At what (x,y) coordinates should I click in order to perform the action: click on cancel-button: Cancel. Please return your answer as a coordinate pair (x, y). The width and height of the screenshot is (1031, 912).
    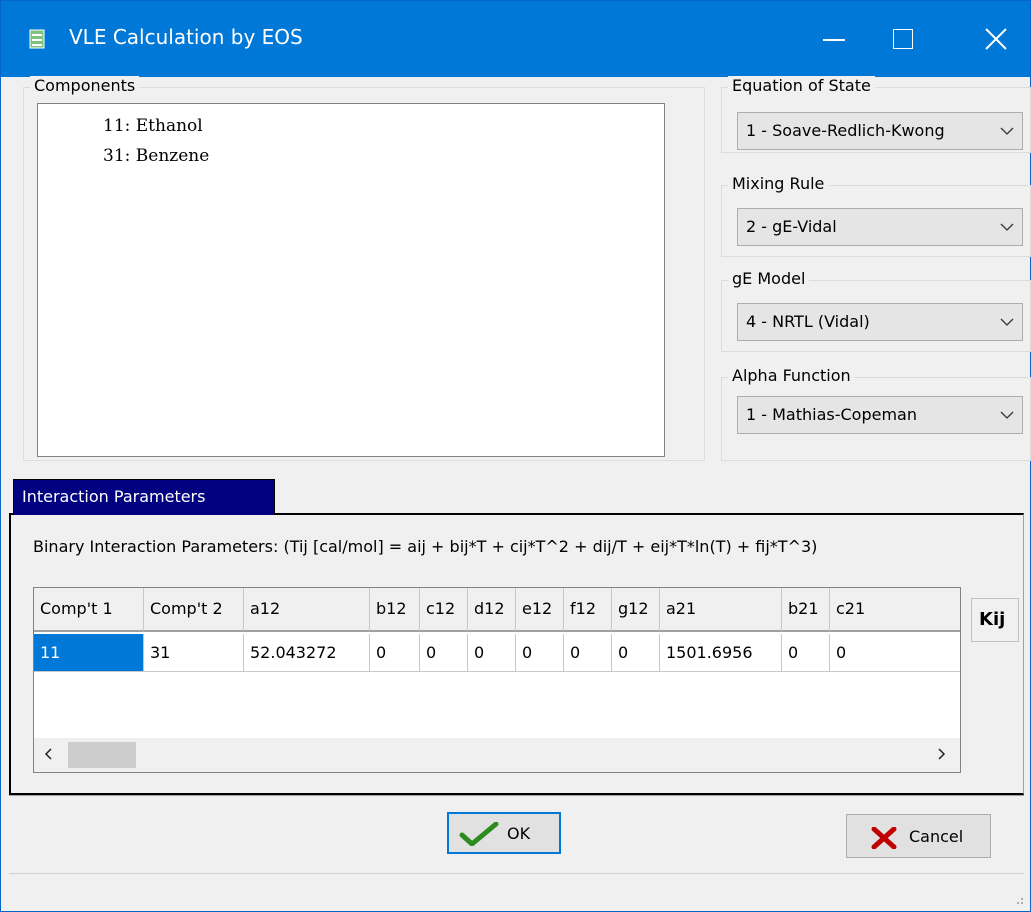
    Looking at the image, I should click on (918, 836).